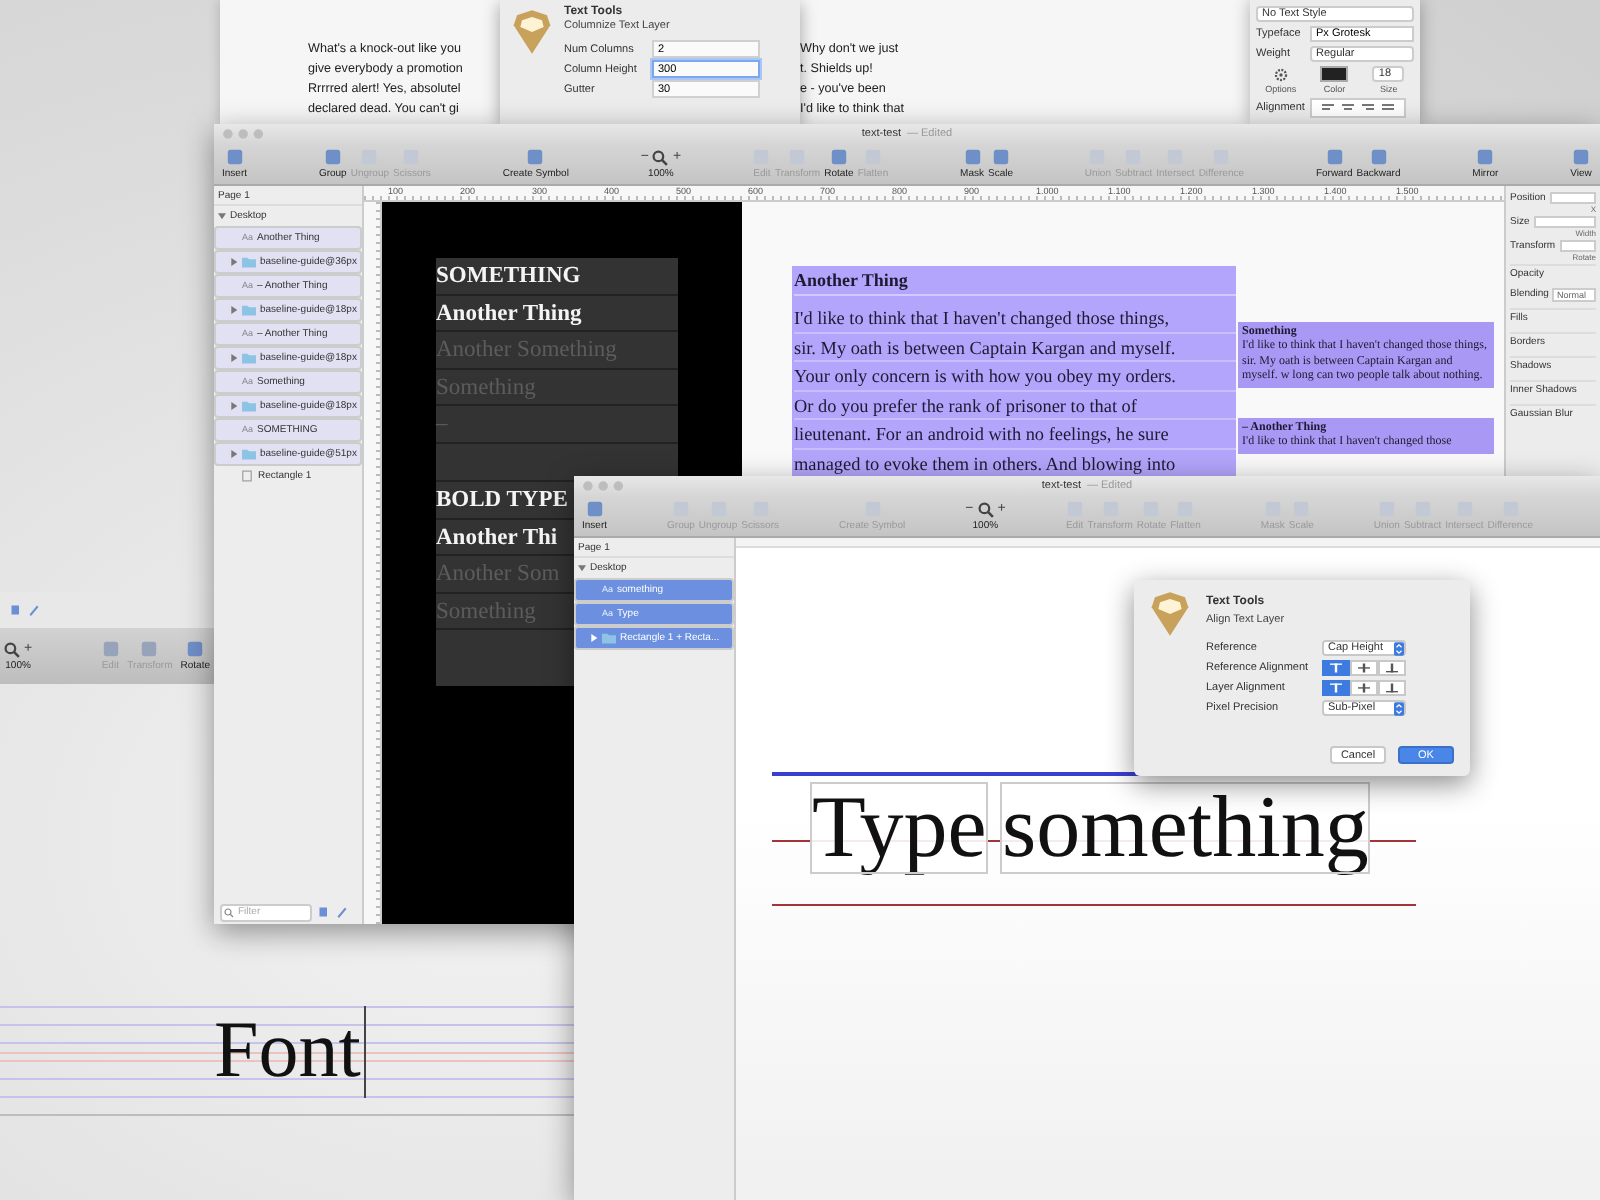  I want to click on rectangle-icon, so click(247, 476).